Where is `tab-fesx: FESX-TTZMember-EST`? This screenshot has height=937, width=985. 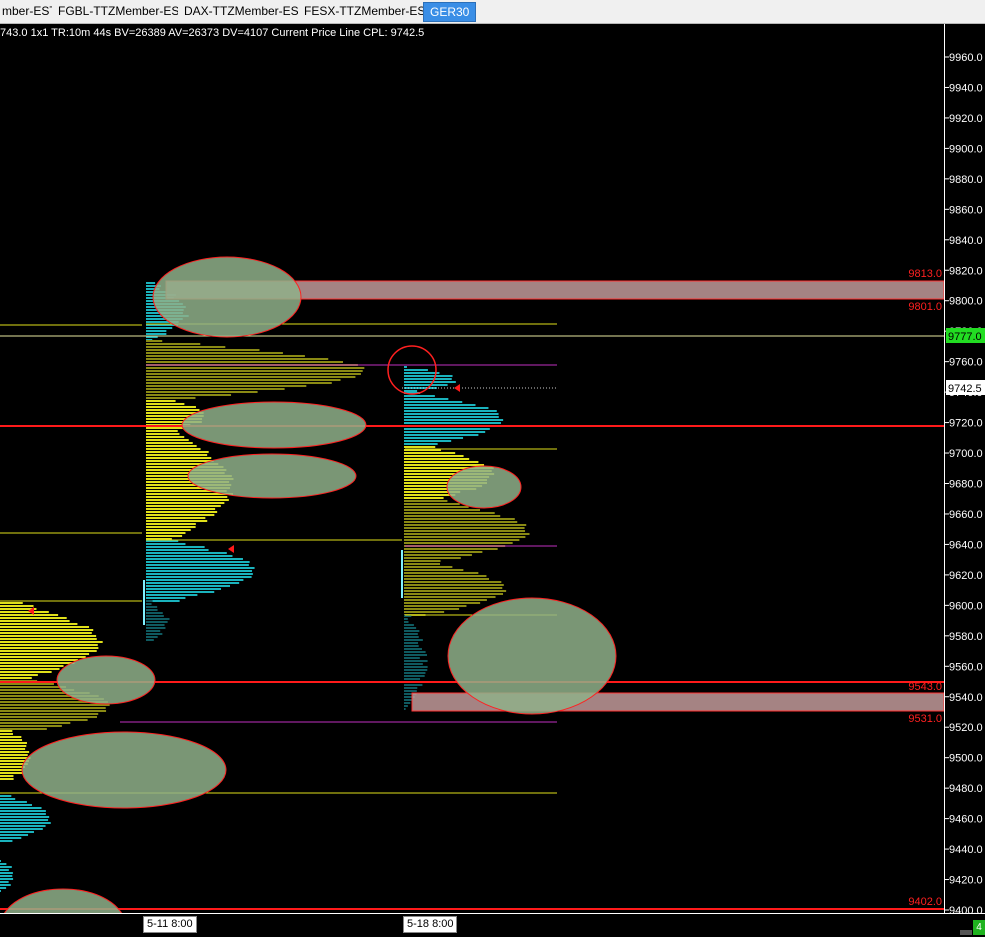 tab-fesx: FESX-TTZMember-EST is located at coordinates (369, 12).